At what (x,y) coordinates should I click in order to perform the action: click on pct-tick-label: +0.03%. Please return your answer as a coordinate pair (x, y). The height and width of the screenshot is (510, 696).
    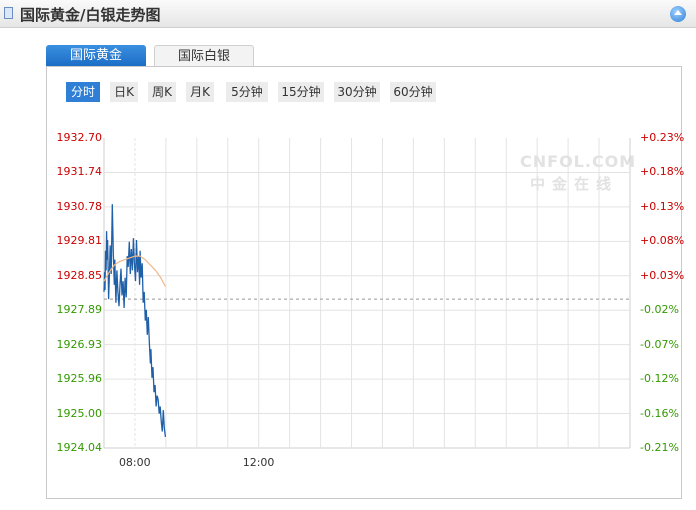
    Looking at the image, I should click on (662, 275).